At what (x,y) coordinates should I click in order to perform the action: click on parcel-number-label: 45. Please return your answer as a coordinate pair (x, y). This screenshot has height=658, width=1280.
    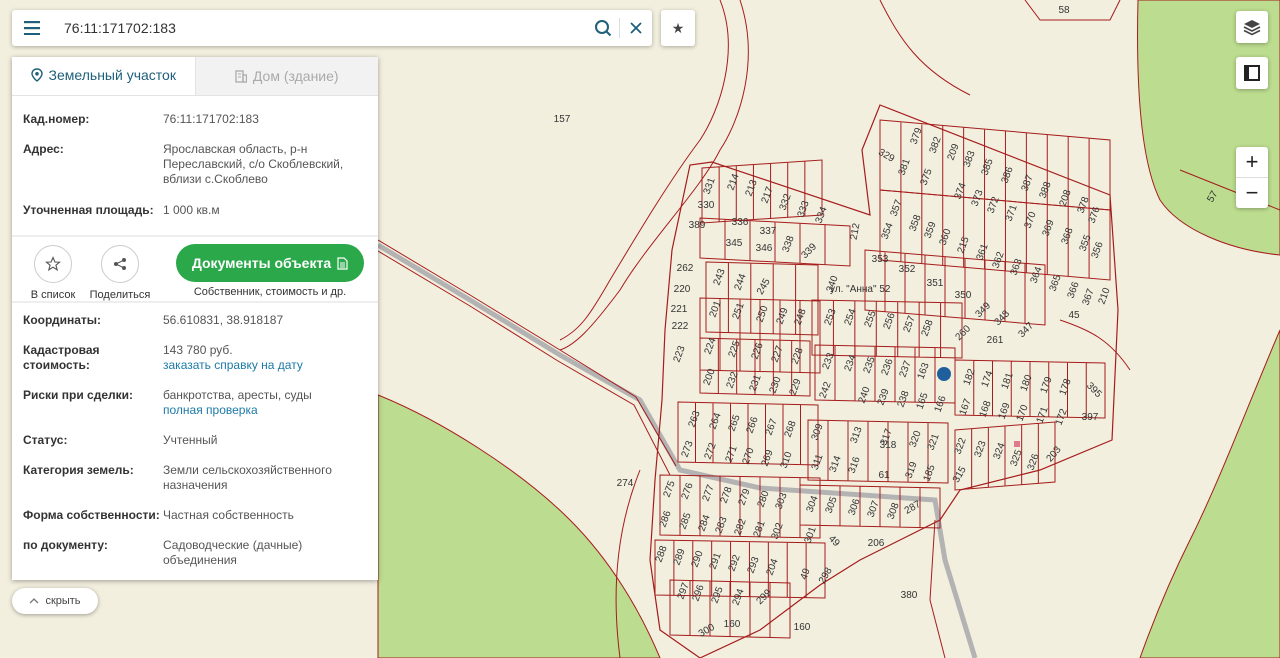
    Looking at the image, I should click on (1074, 315).